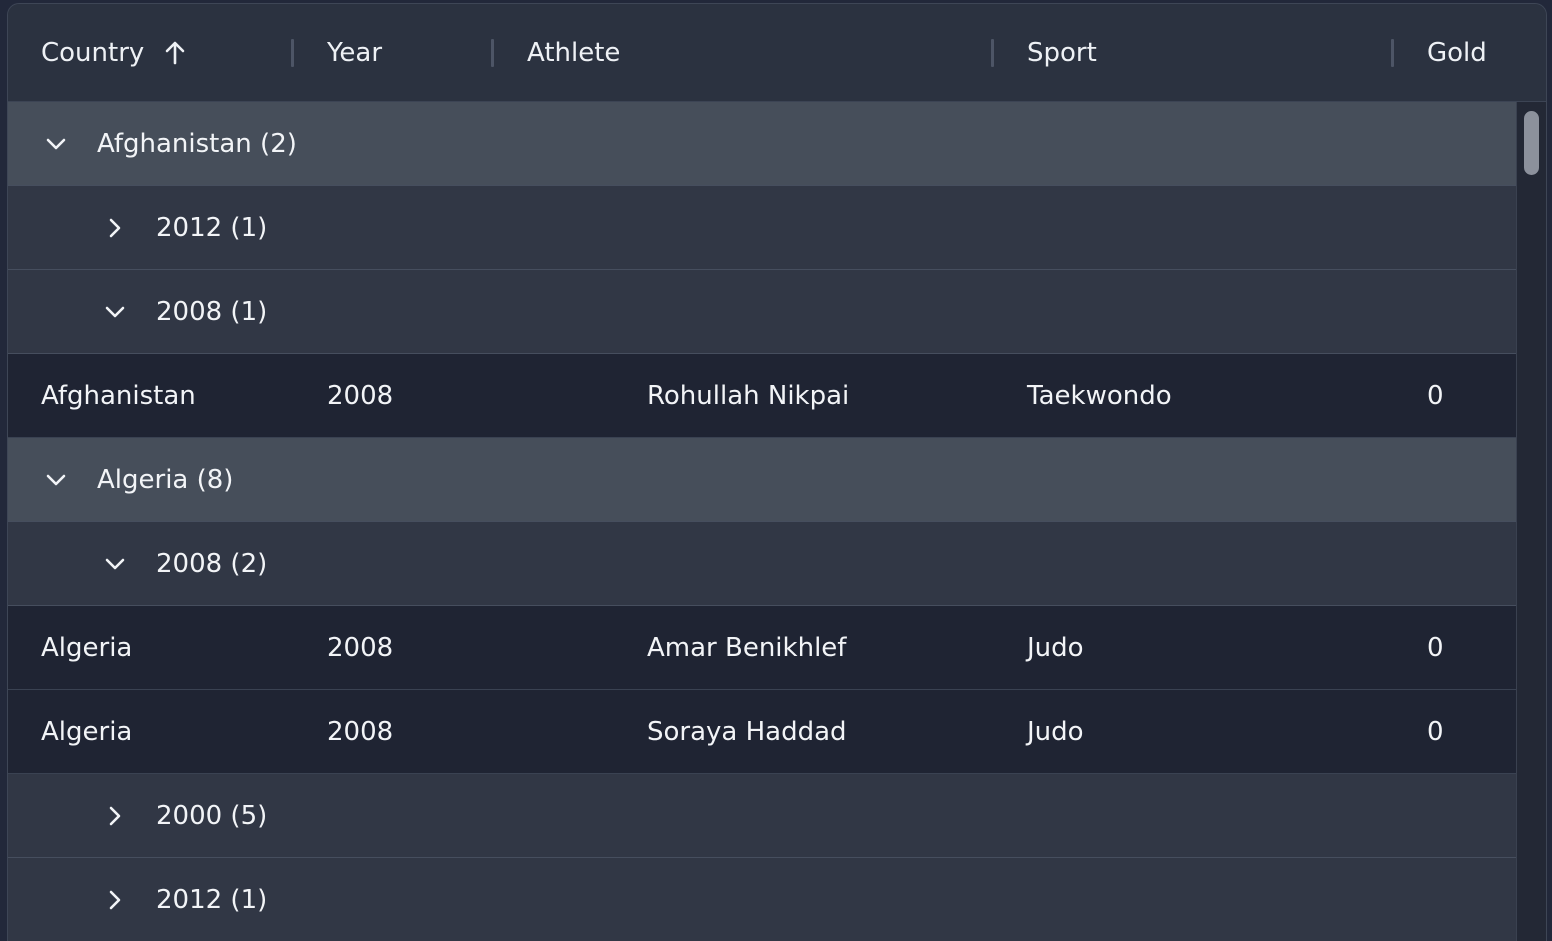 This screenshot has width=1552, height=941. Describe the element at coordinates (165, 480) in the screenshot. I see `group-label: Algeria (8)` at that location.